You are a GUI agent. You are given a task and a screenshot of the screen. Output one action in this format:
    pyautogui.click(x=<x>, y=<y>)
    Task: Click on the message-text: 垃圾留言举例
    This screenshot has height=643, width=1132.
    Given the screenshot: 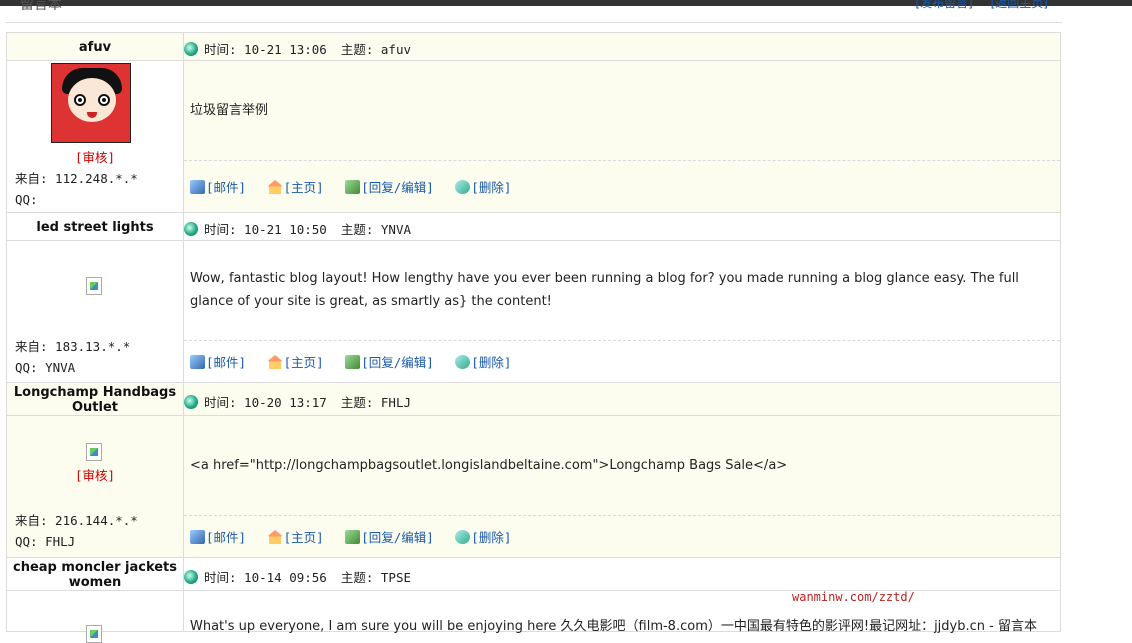 What is the action you would take?
    pyautogui.click(x=229, y=110)
    